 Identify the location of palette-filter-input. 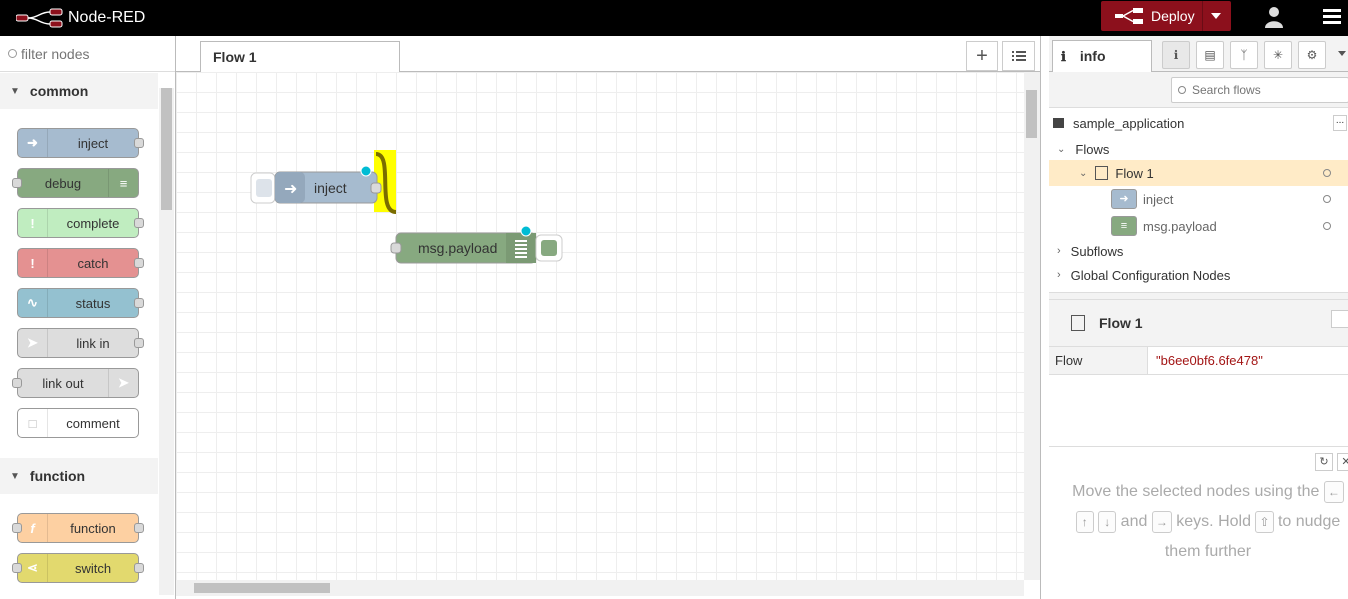
(91, 53).